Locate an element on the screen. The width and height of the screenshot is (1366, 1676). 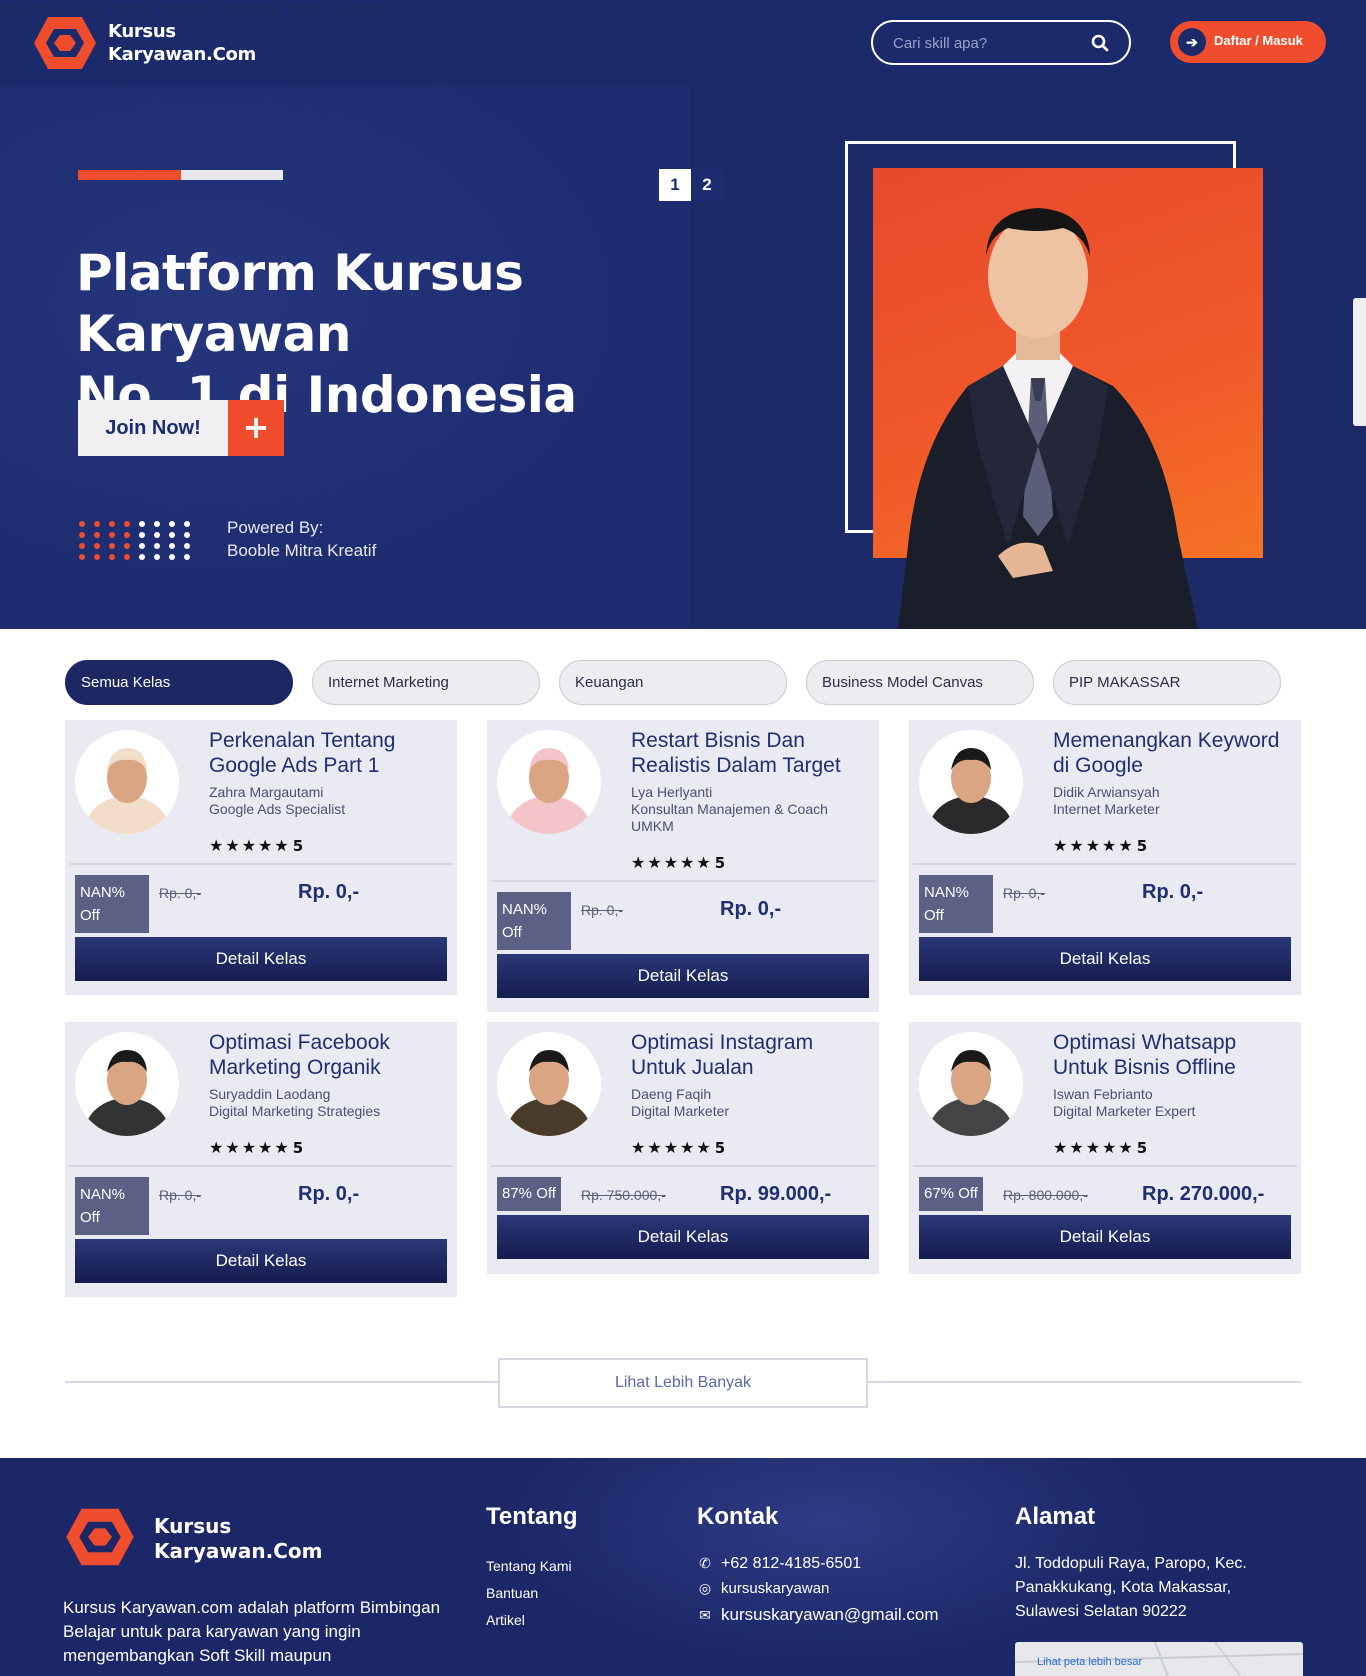
footer-phone: ✆ +62 812-4185-6501 is located at coordinates (779, 1564).